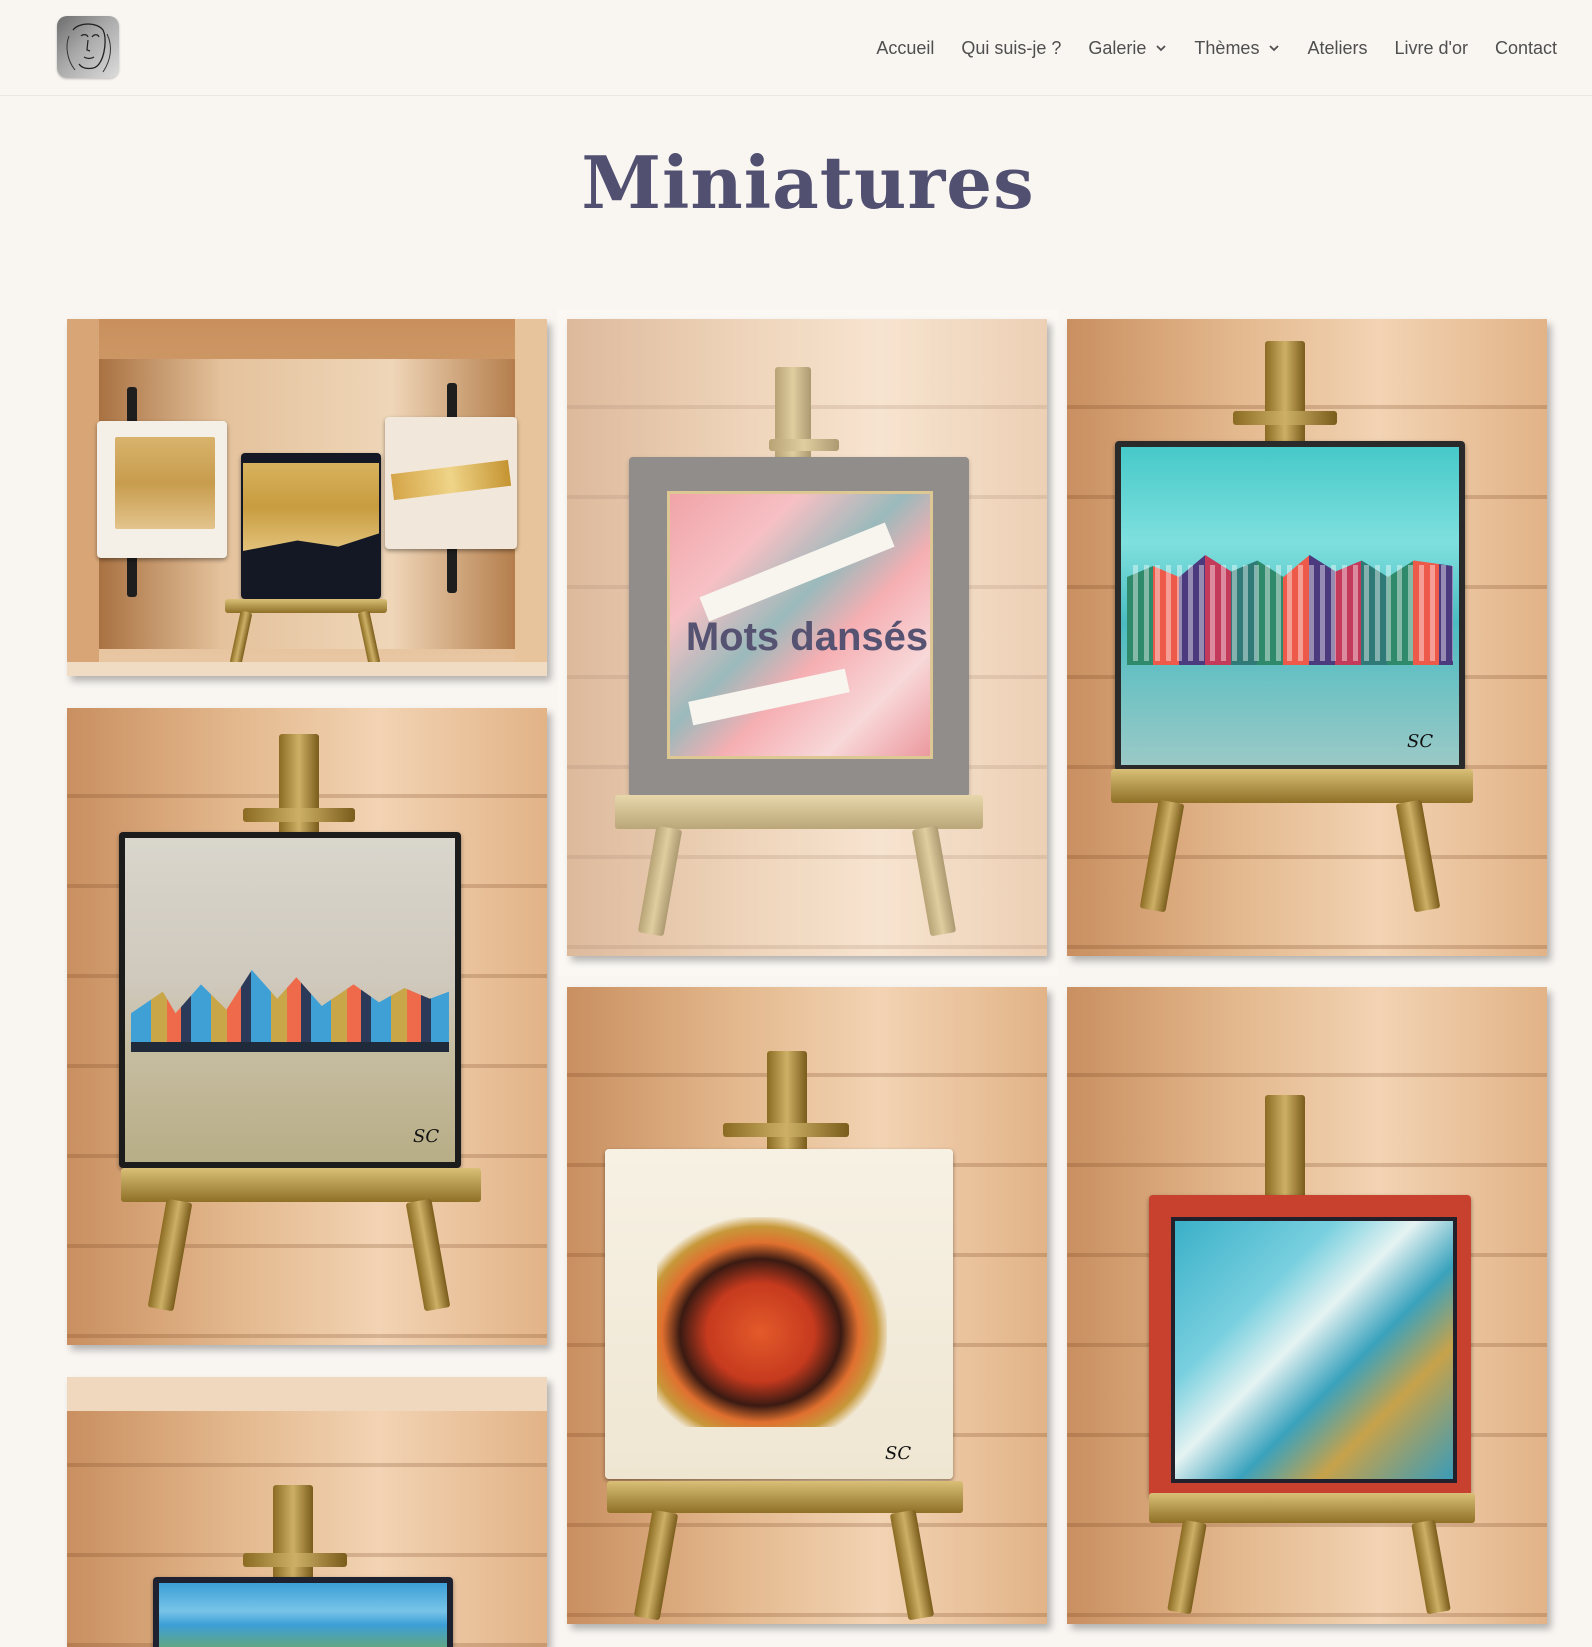 The height and width of the screenshot is (1647, 1592). I want to click on face-drawing-icon, so click(88, 48).